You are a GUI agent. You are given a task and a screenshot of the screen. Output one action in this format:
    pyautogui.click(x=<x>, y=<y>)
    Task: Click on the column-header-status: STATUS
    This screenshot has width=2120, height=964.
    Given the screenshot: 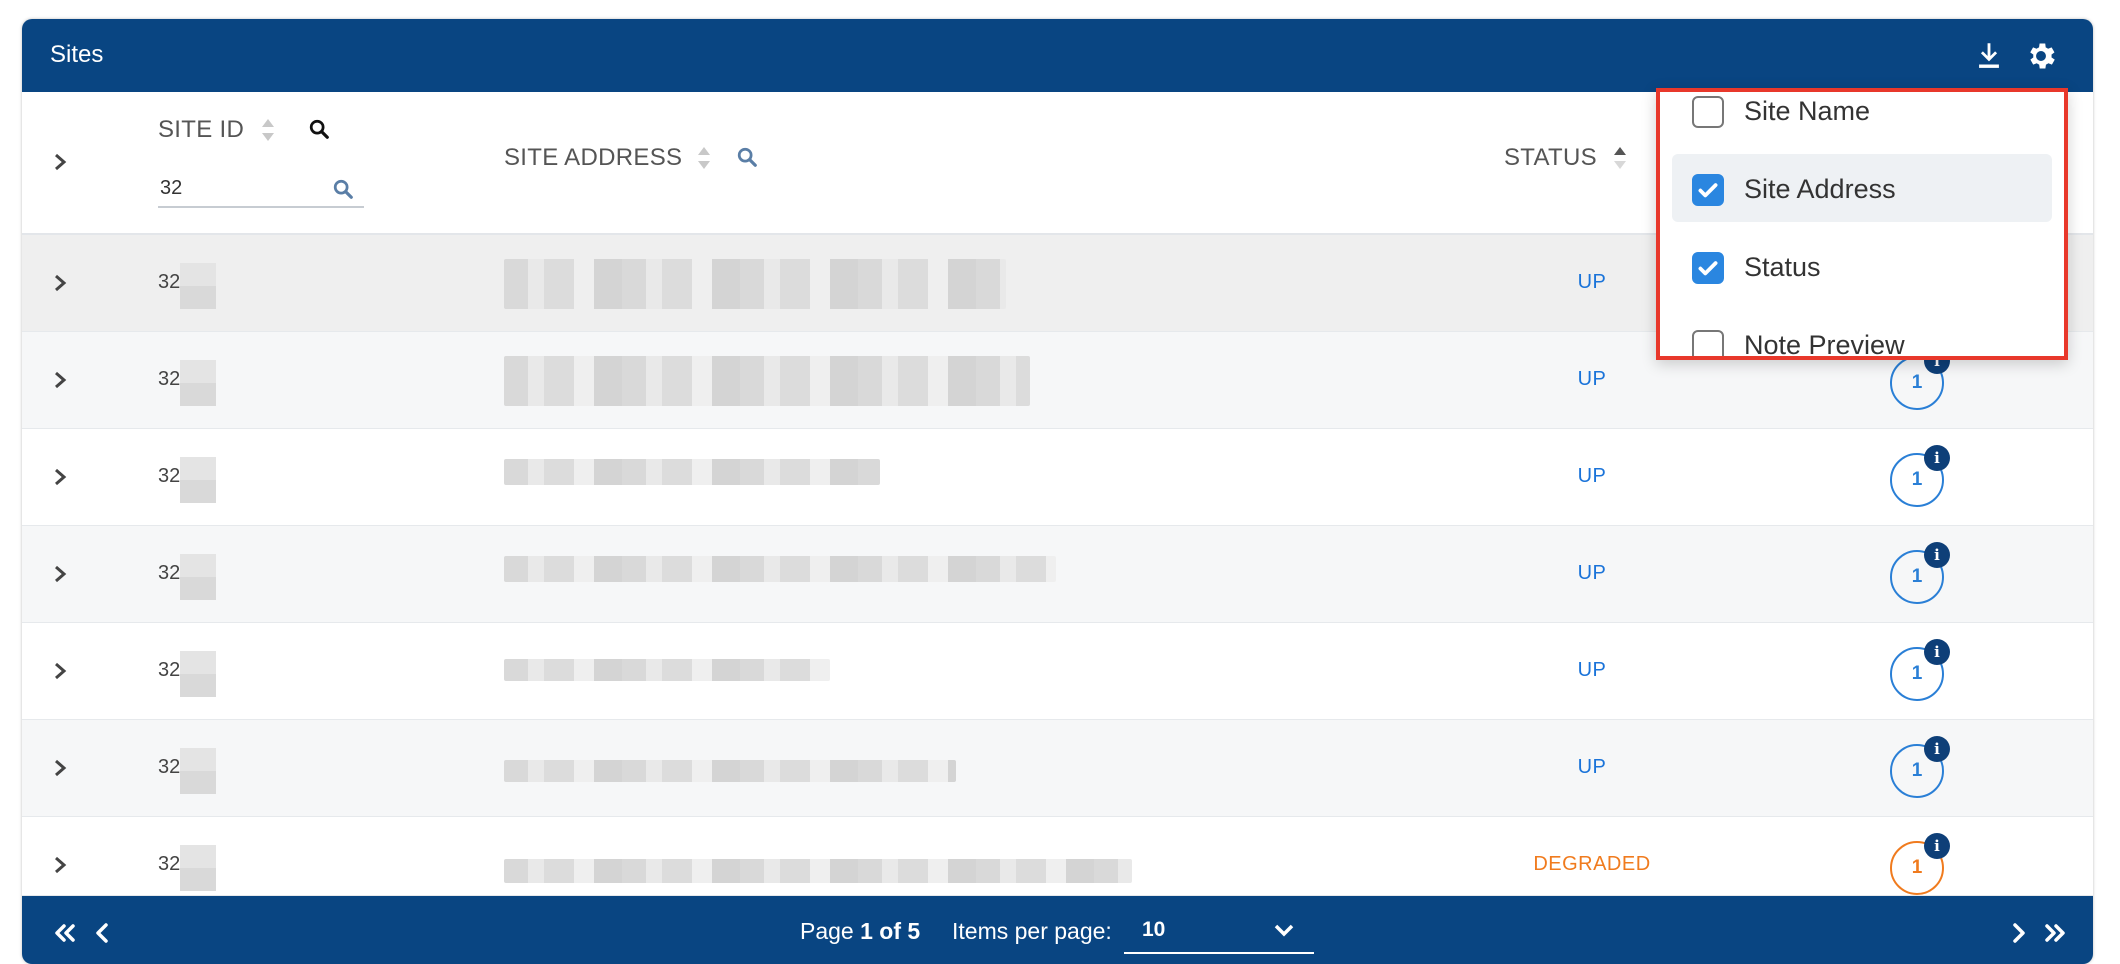 What is the action you would take?
    pyautogui.click(x=1550, y=158)
    